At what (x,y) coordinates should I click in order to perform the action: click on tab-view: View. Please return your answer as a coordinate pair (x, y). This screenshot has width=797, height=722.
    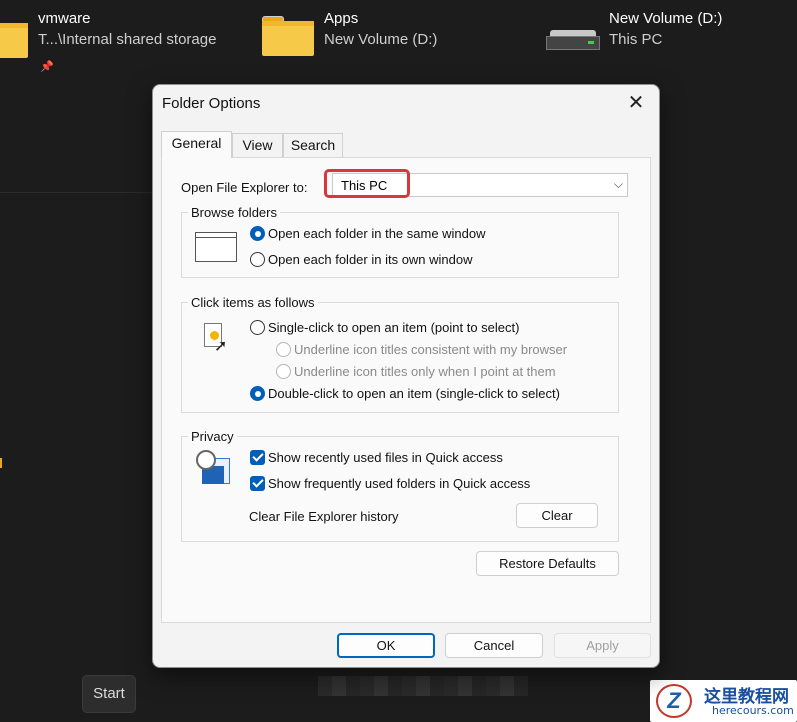
    Looking at the image, I should click on (257, 145).